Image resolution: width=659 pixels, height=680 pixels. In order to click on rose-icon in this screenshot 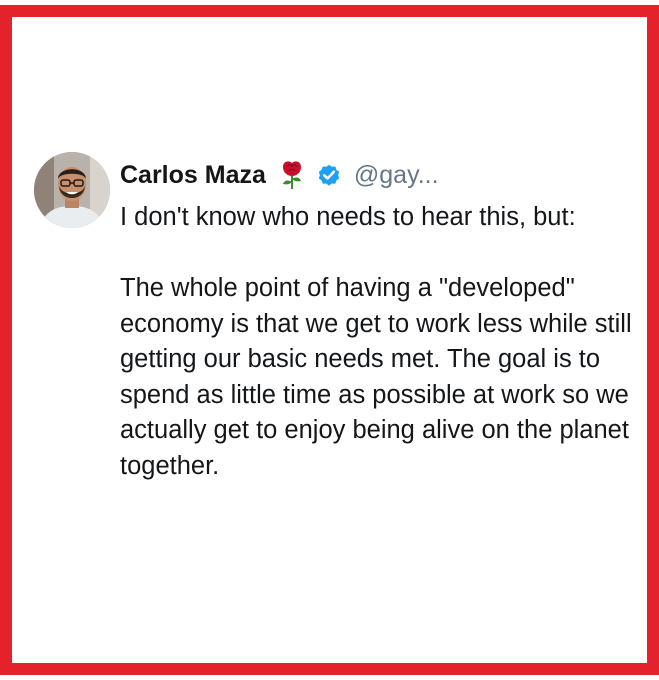, I will do `click(292, 175)`.